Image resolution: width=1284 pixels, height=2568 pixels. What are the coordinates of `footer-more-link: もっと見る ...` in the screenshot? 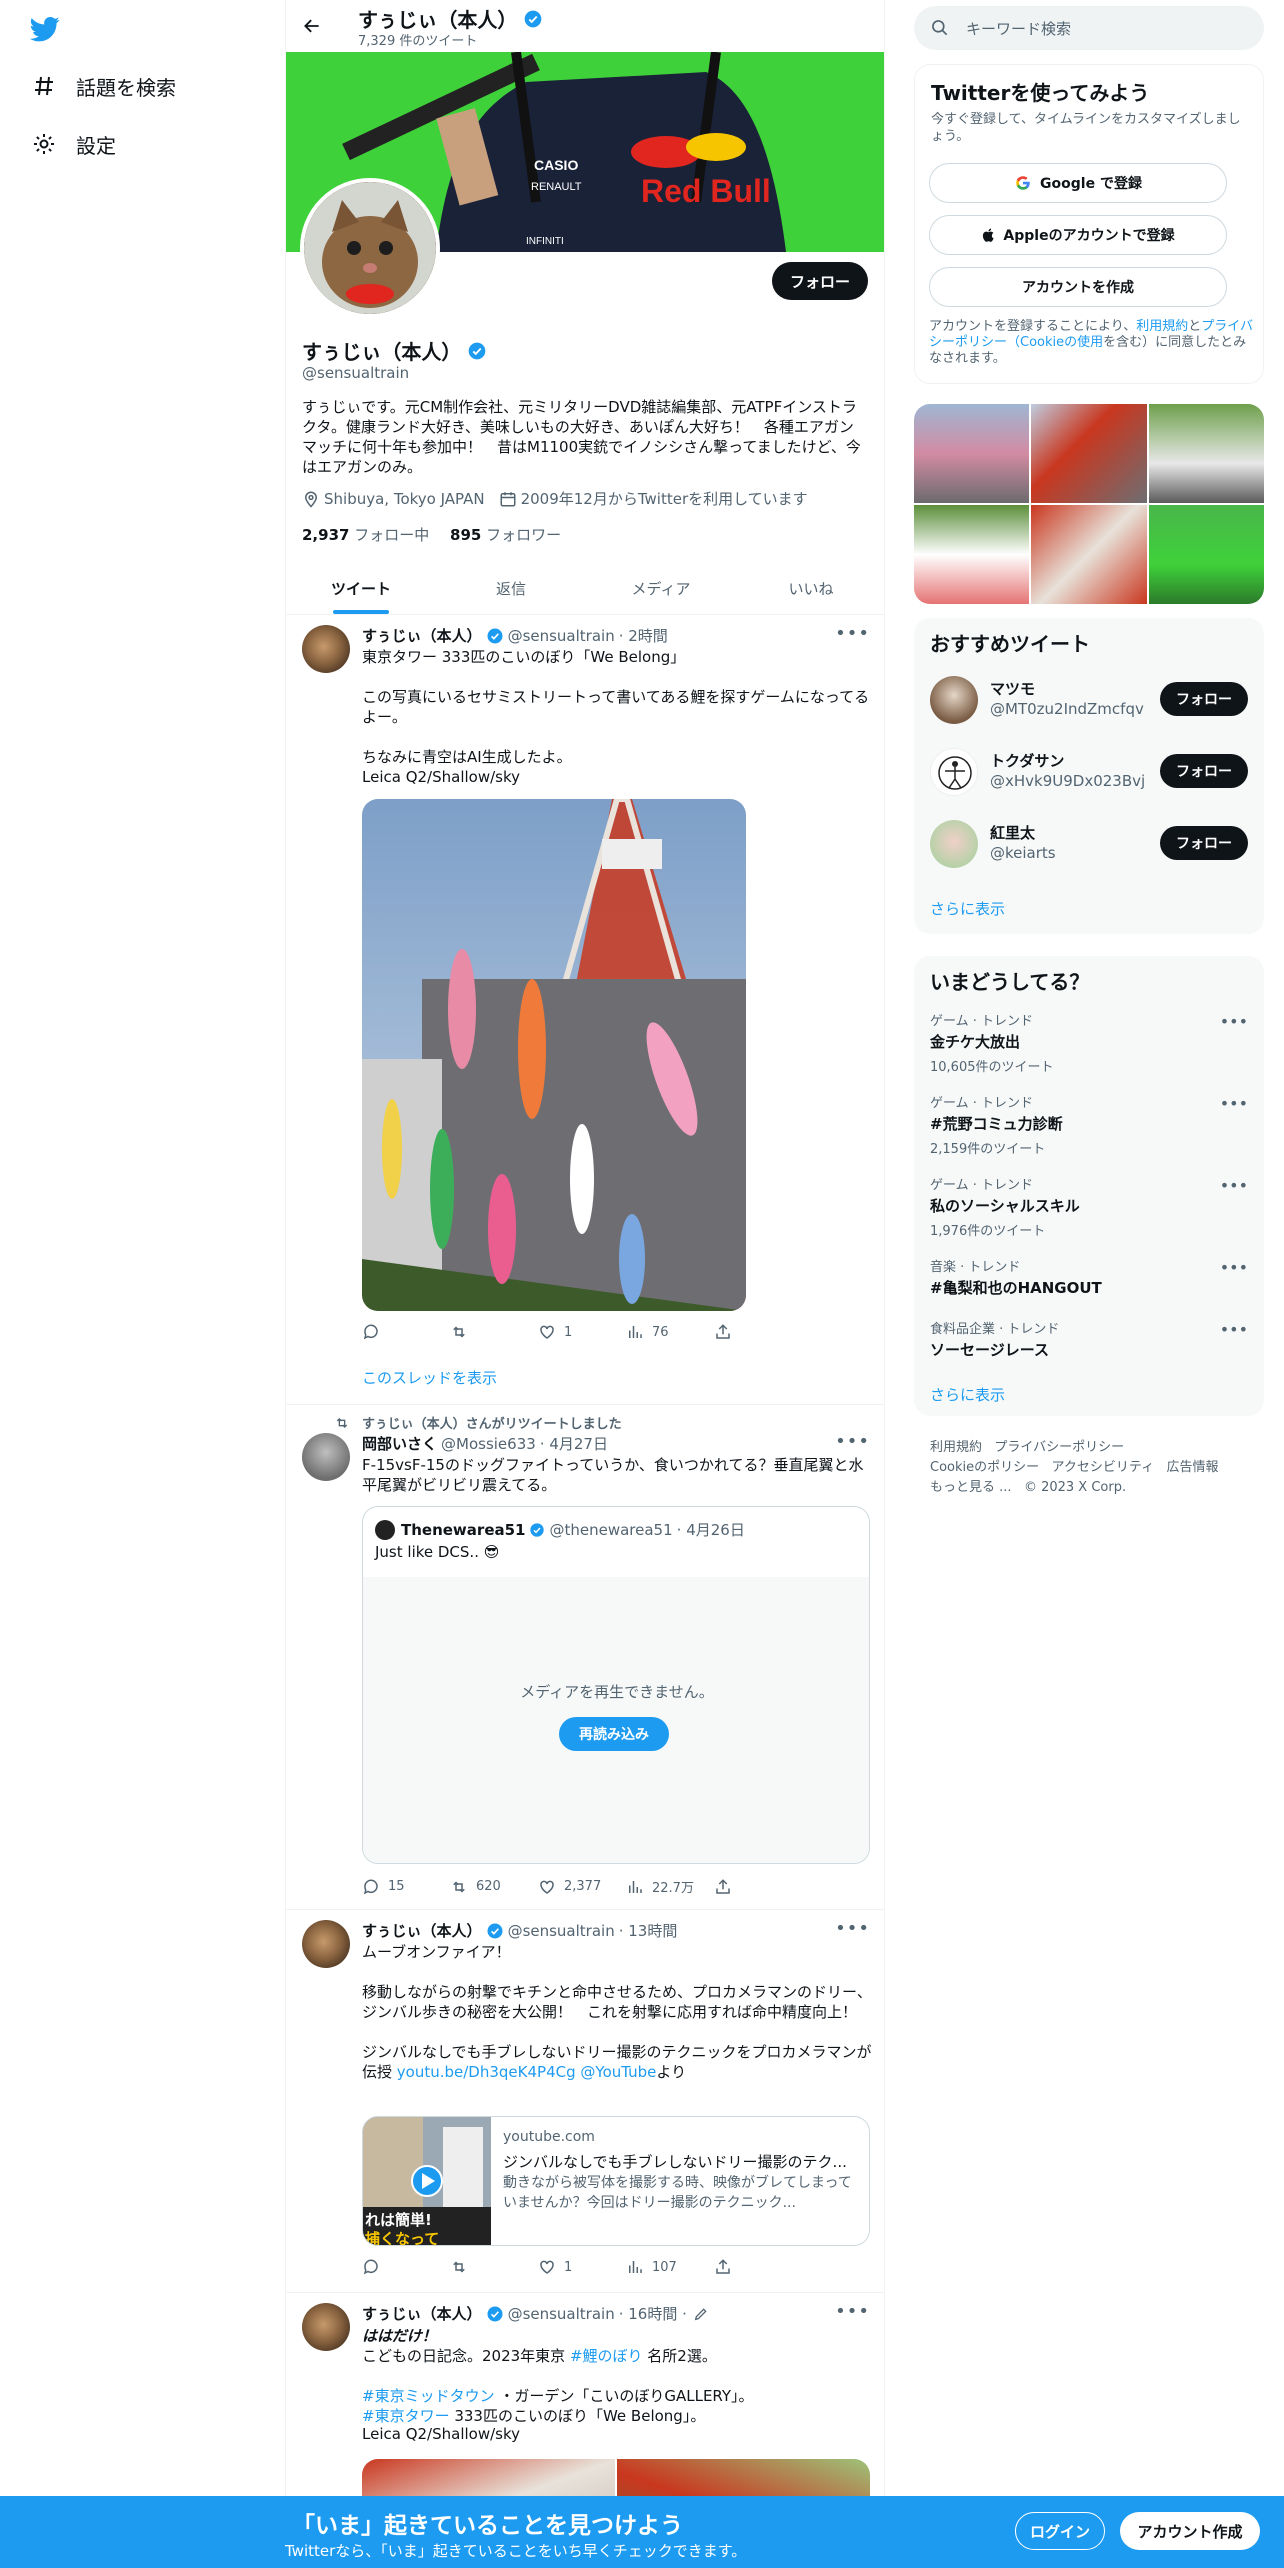 It's located at (971, 1487).